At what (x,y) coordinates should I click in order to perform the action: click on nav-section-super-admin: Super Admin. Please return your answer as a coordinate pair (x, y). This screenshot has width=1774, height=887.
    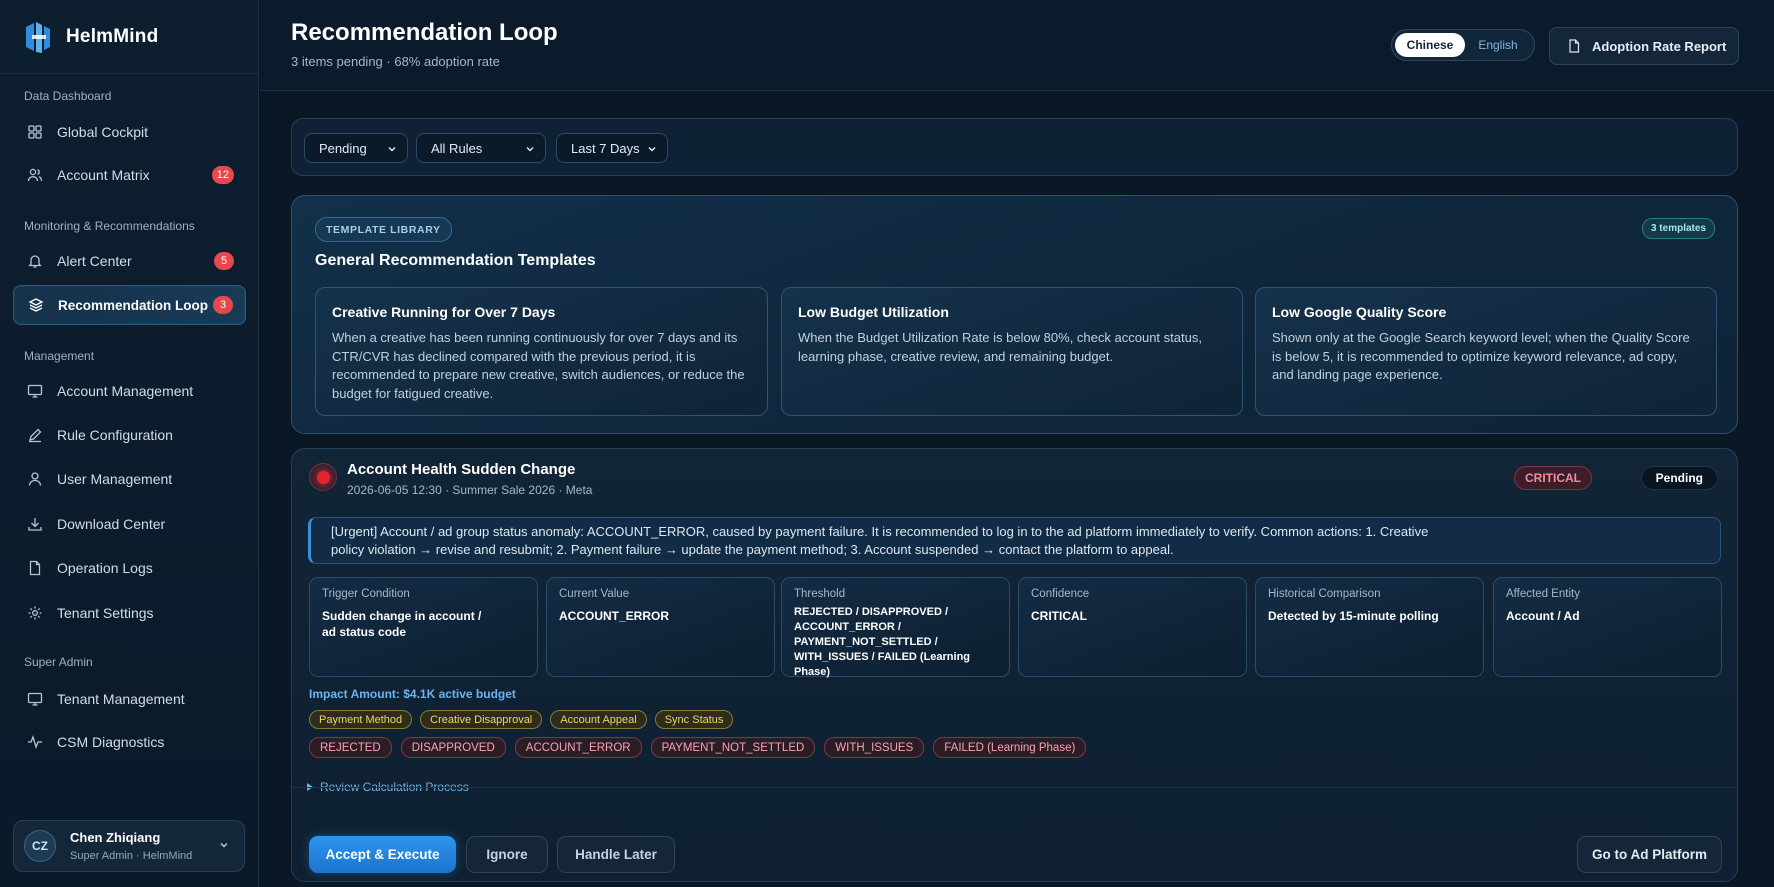
    Looking at the image, I should click on (58, 662).